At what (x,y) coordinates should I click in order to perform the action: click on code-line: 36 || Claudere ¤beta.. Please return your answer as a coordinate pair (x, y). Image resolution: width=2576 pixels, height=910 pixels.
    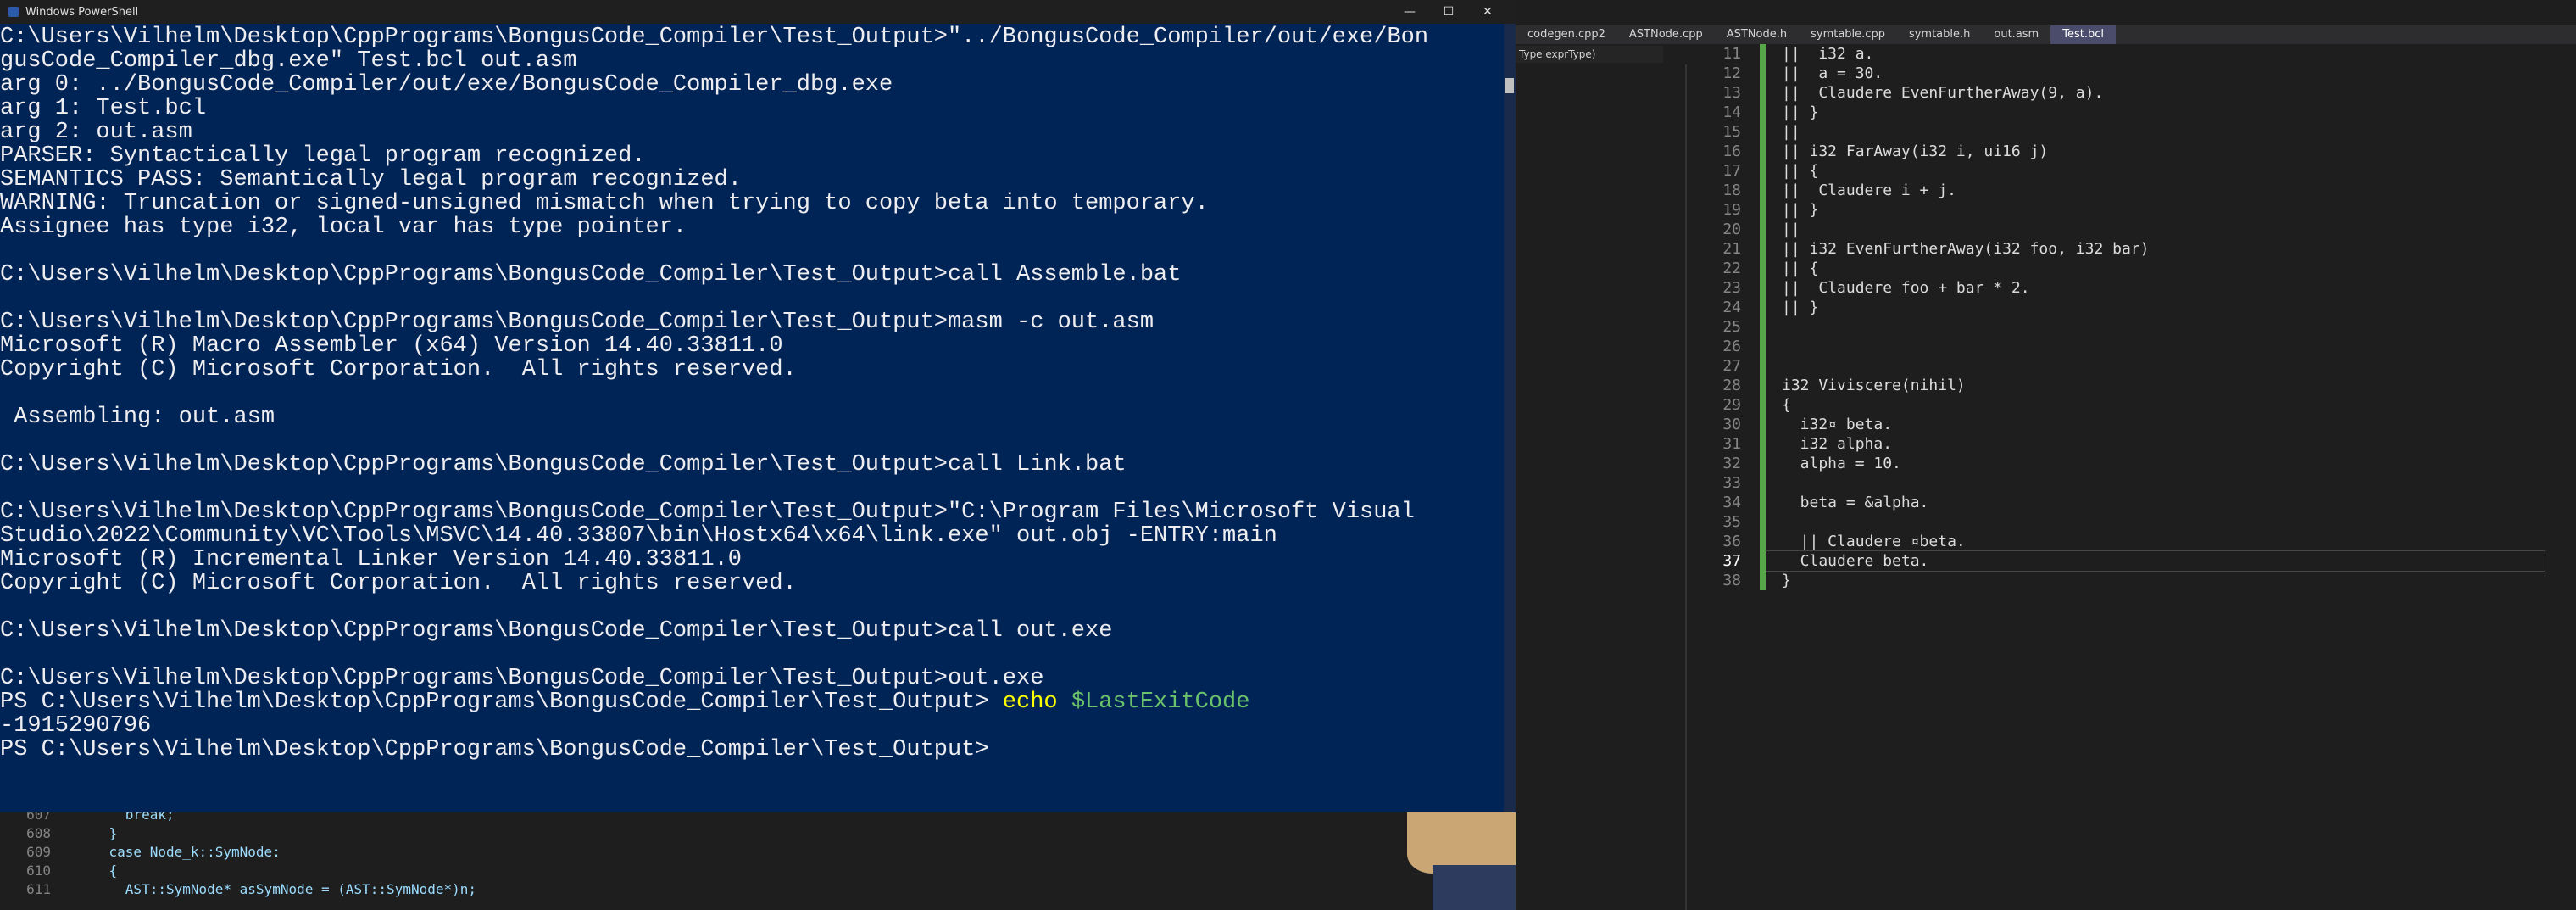
    Looking at the image, I should click on (2130, 541).